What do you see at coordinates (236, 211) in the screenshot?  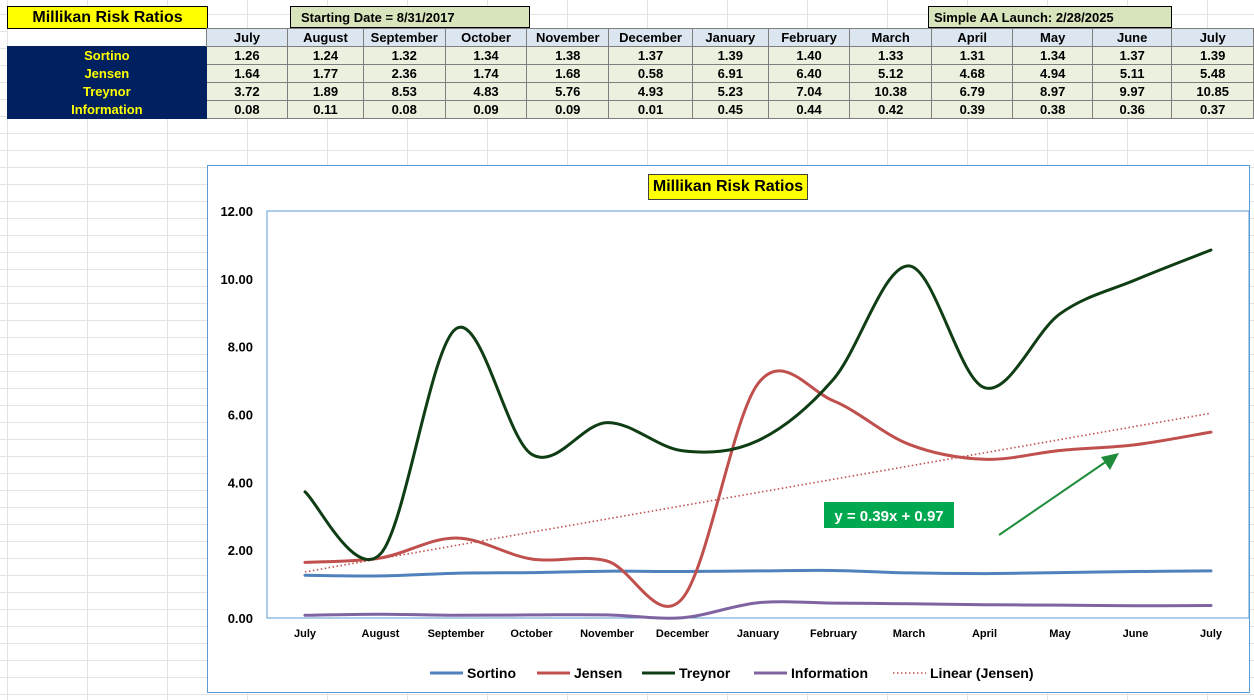 I see `y-tick-label: 12.00` at bounding box center [236, 211].